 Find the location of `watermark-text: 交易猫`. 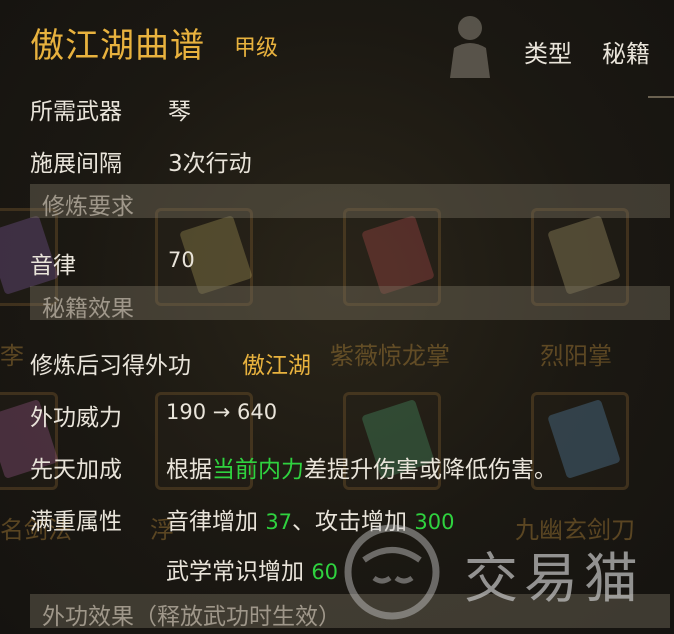

watermark-text: 交易猫 is located at coordinates (554, 578).